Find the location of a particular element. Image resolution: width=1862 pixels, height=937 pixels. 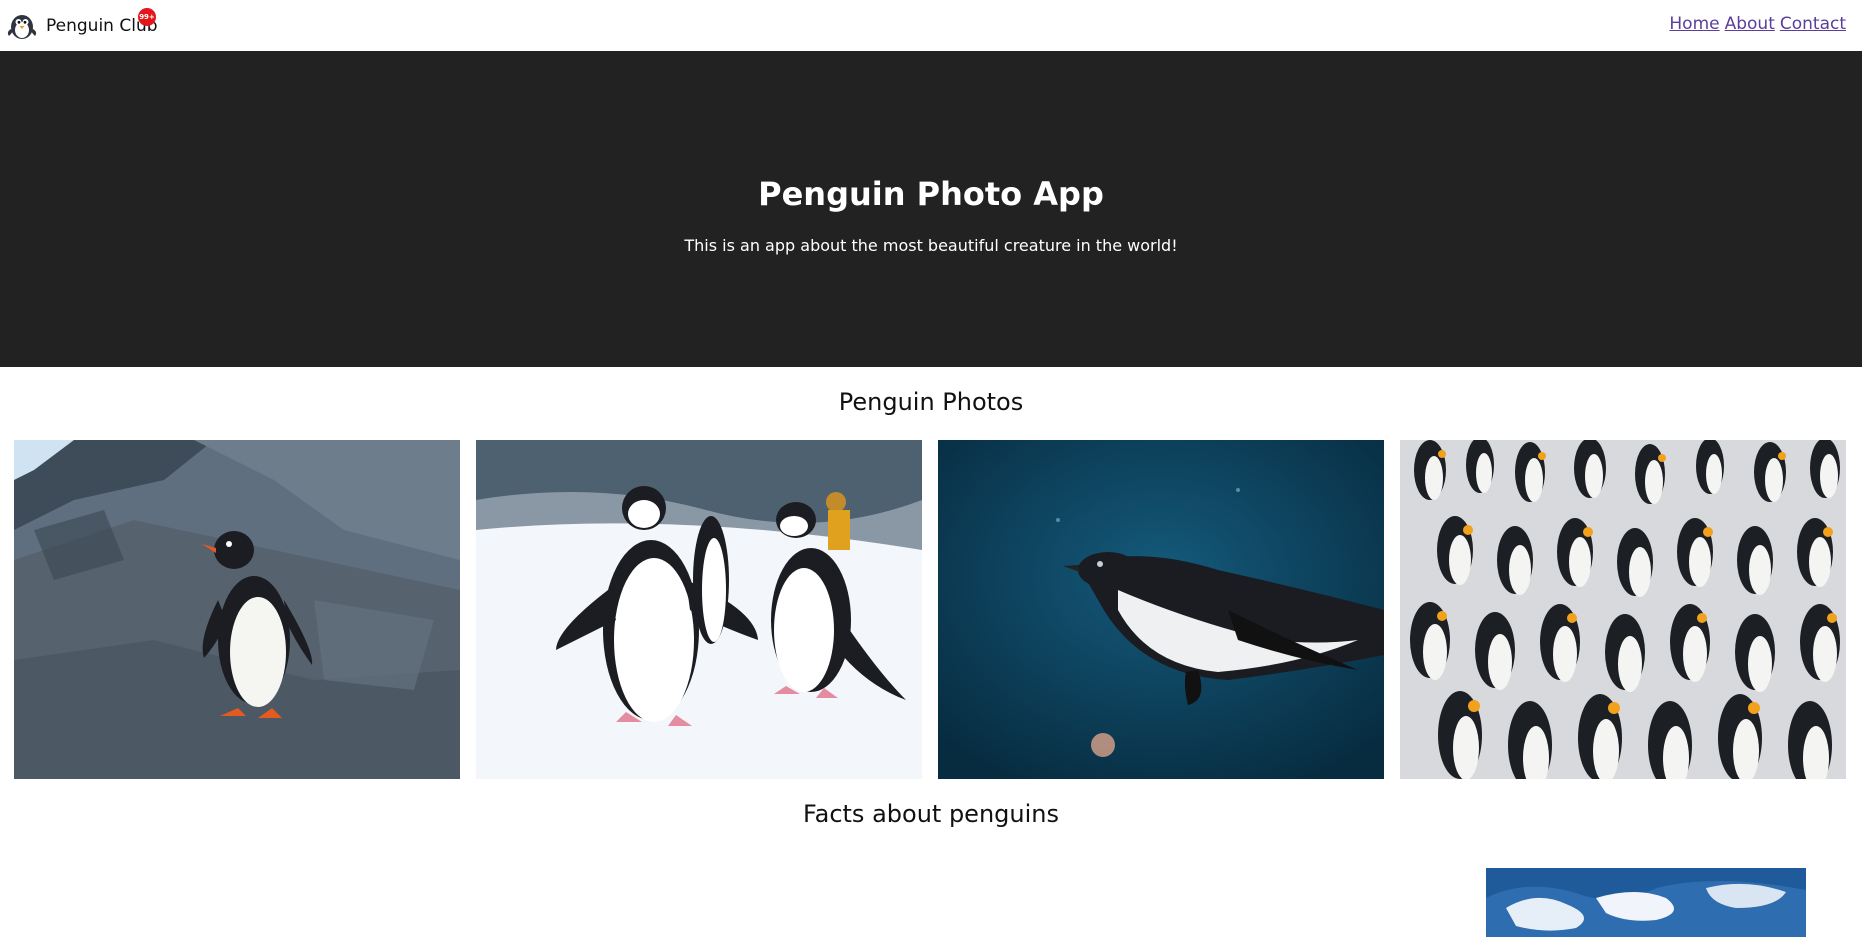

nav-link-about: About is located at coordinates (1750, 24).